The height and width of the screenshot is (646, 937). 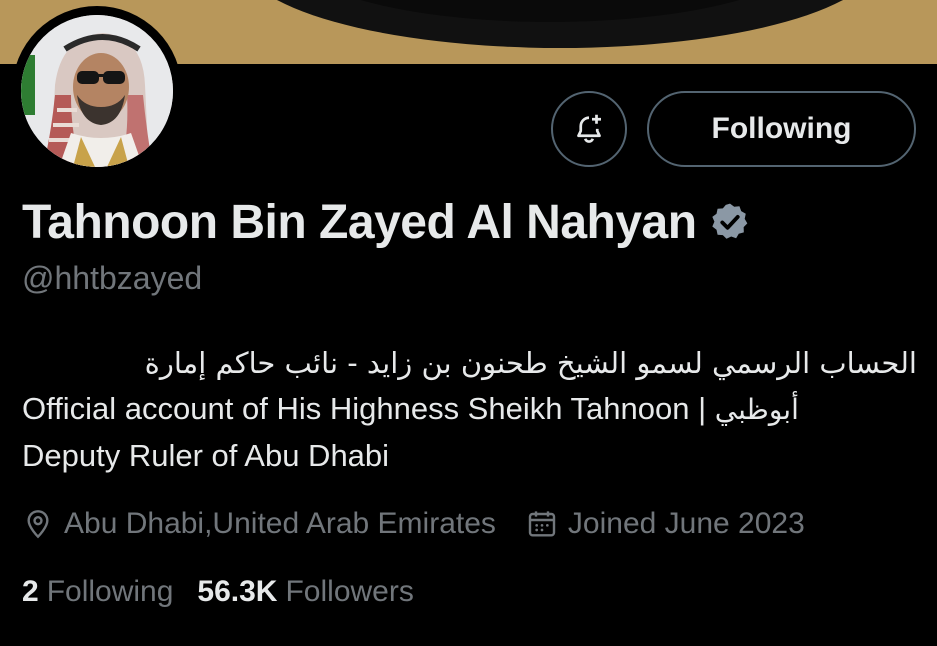 I want to click on following-button-label: Following, so click(x=781, y=128).